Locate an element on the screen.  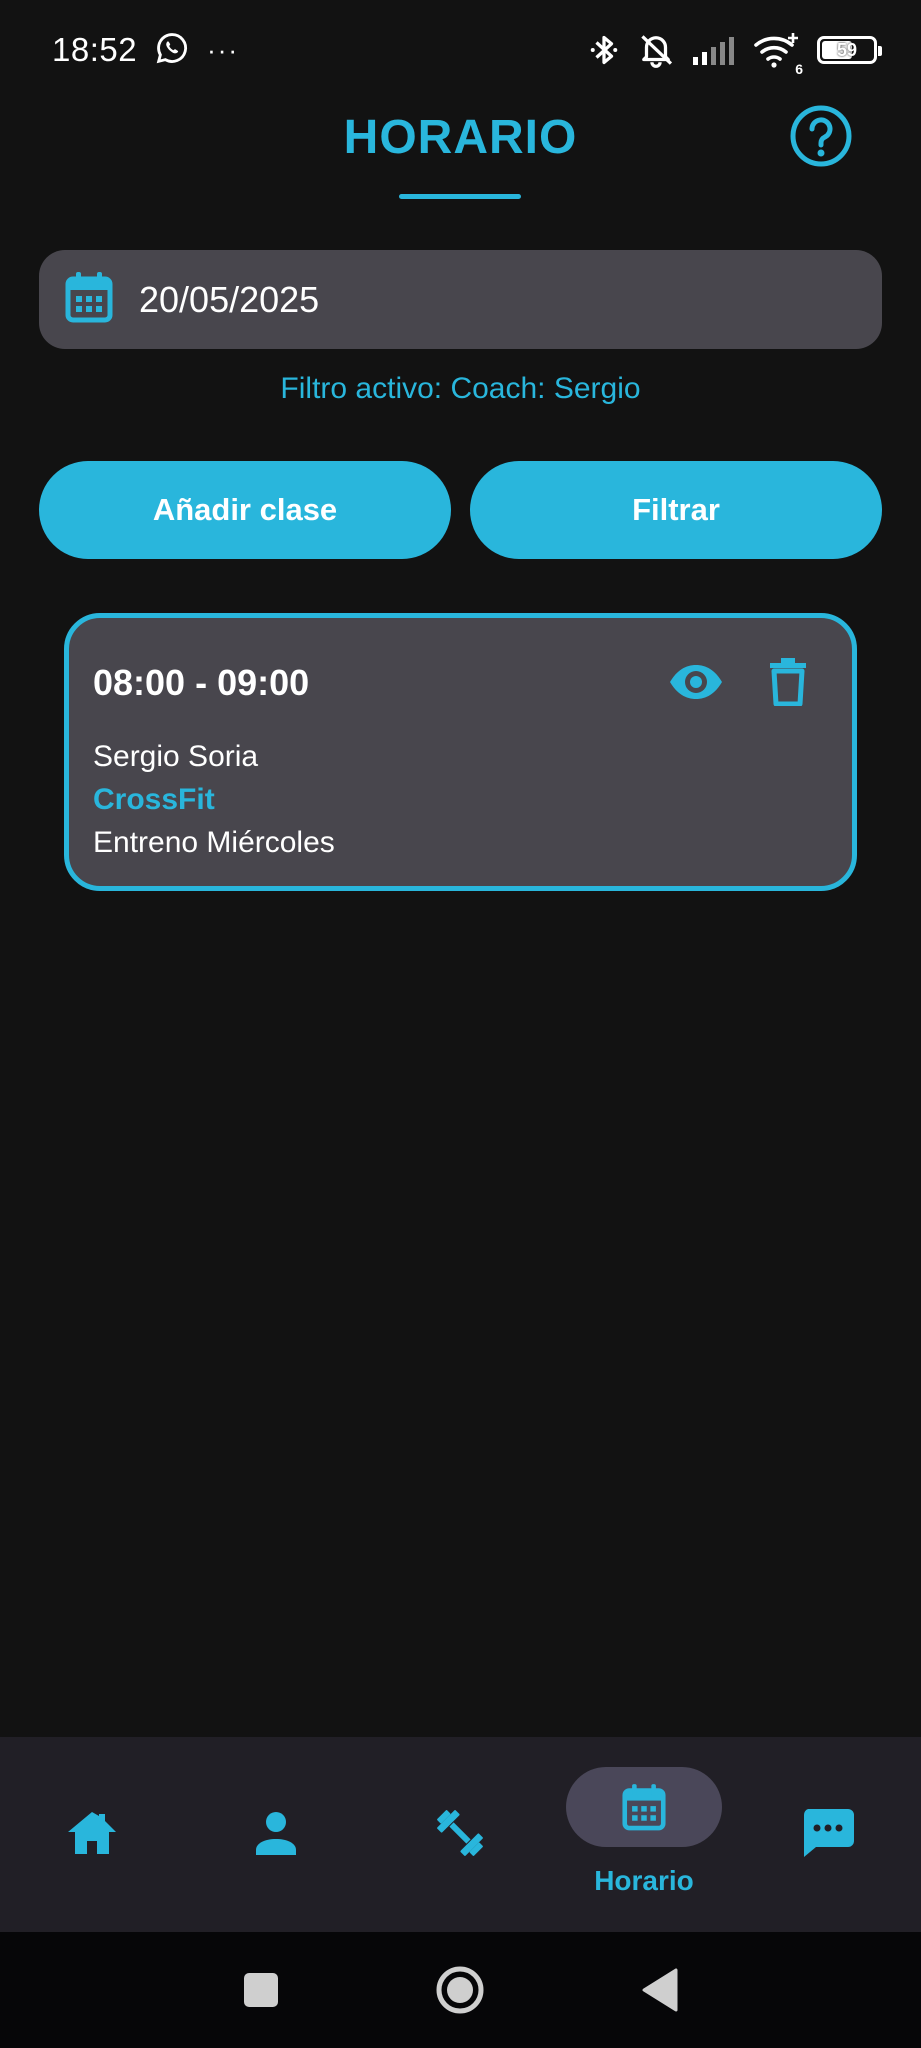
eye-icon is located at coordinates (696, 682).